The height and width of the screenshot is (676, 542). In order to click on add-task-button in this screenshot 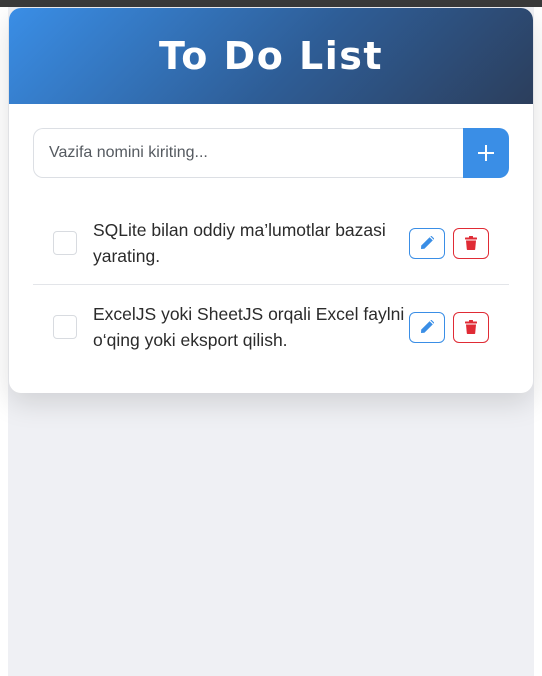, I will do `click(486, 153)`.